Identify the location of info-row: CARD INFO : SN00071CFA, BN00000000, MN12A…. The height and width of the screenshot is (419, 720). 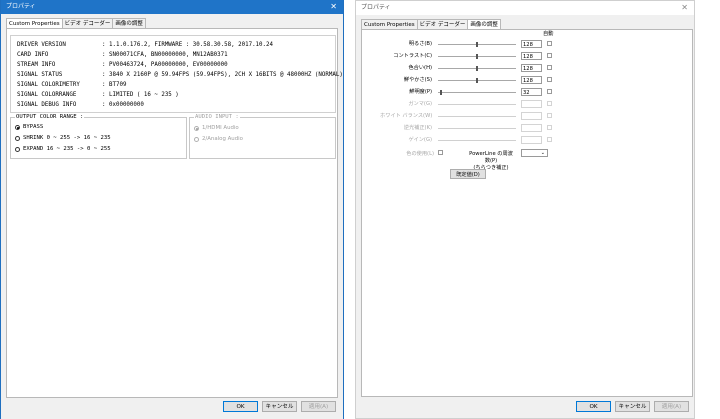
(122, 55).